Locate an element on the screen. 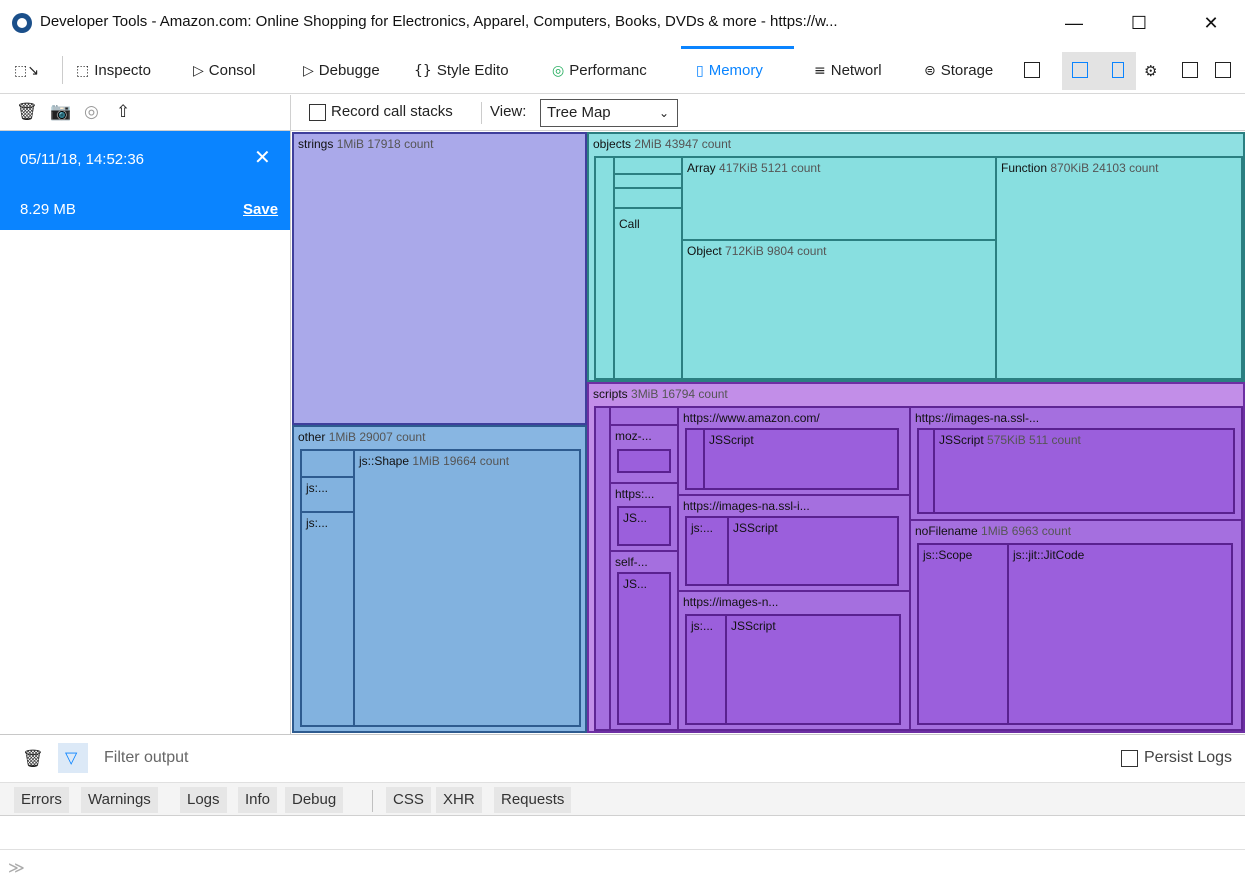  tab-debugger: ▷ Debugge is located at coordinates (352, 71).